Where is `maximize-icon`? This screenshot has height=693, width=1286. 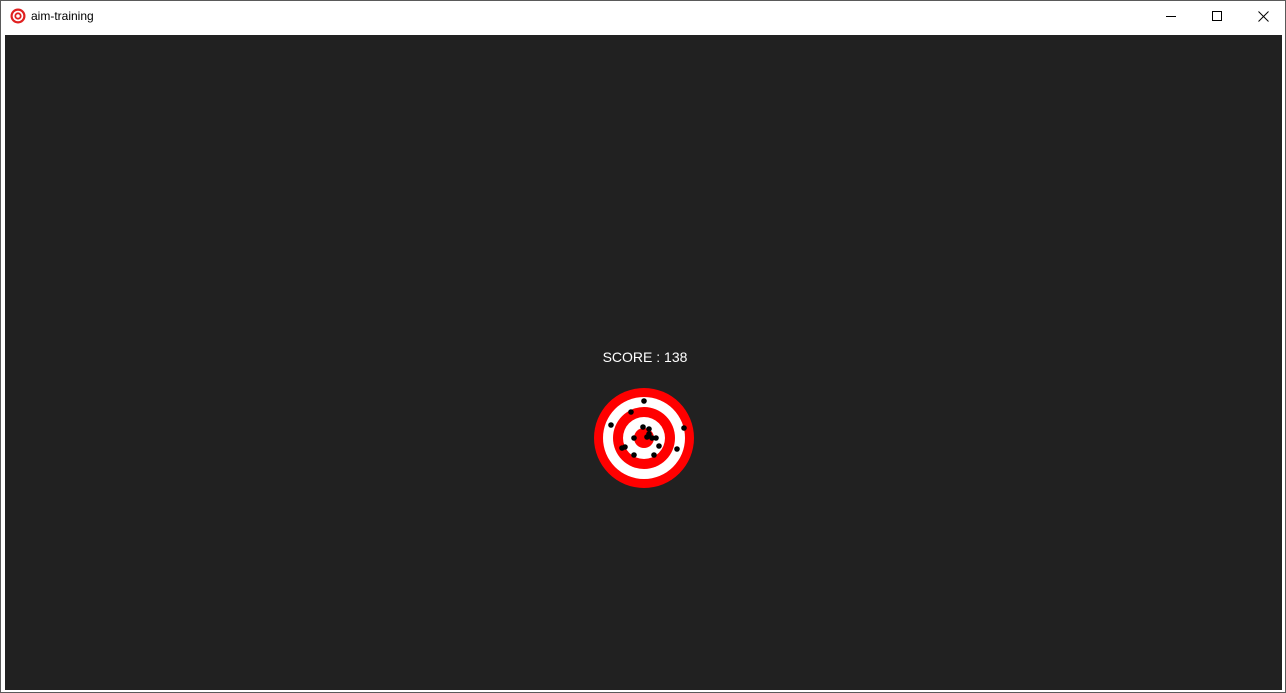
maximize-icon is located at coordinates (1217, 16).